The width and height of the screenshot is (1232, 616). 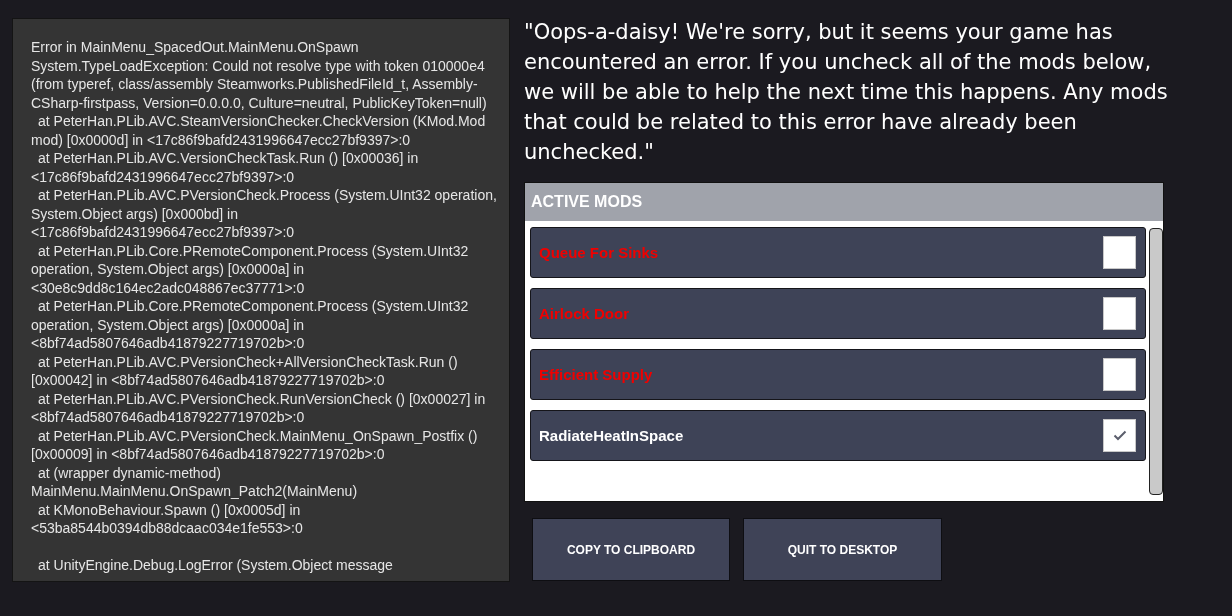 What do you see at coordinates (168, 287) in the screenshot?
I see `log-line: <30e8c9dd8c164ec2adc048867ec37771>:0` at bounding box center [168, 287].